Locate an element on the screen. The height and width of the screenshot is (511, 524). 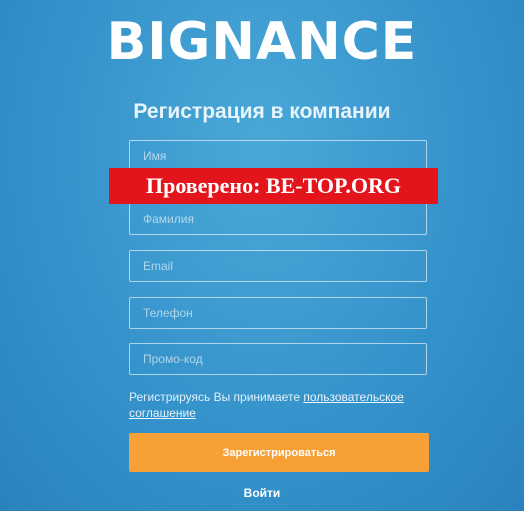
brand-logo: BIGNANCE is located at coordinates (262, 42).